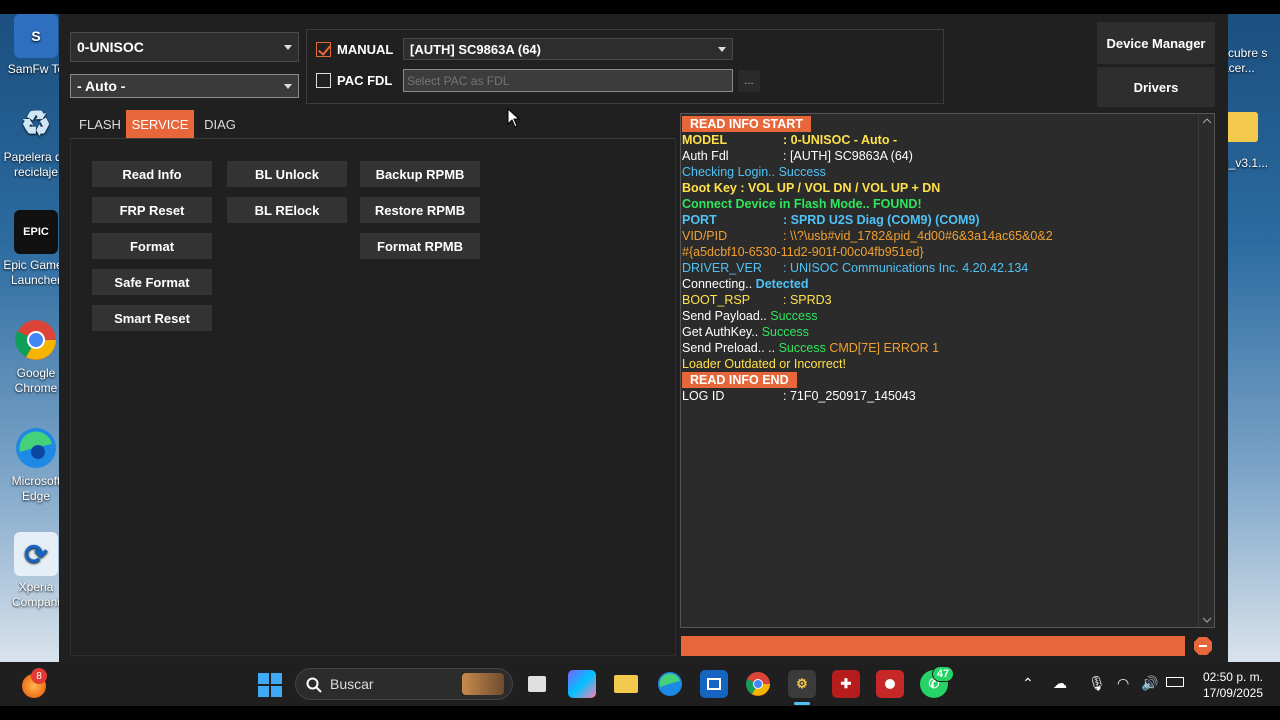 Image resolution: width=1280 pixels, height=720 pixels. I want to click on desktop-icon-label: Microsoft Edge, so click(36, 488).